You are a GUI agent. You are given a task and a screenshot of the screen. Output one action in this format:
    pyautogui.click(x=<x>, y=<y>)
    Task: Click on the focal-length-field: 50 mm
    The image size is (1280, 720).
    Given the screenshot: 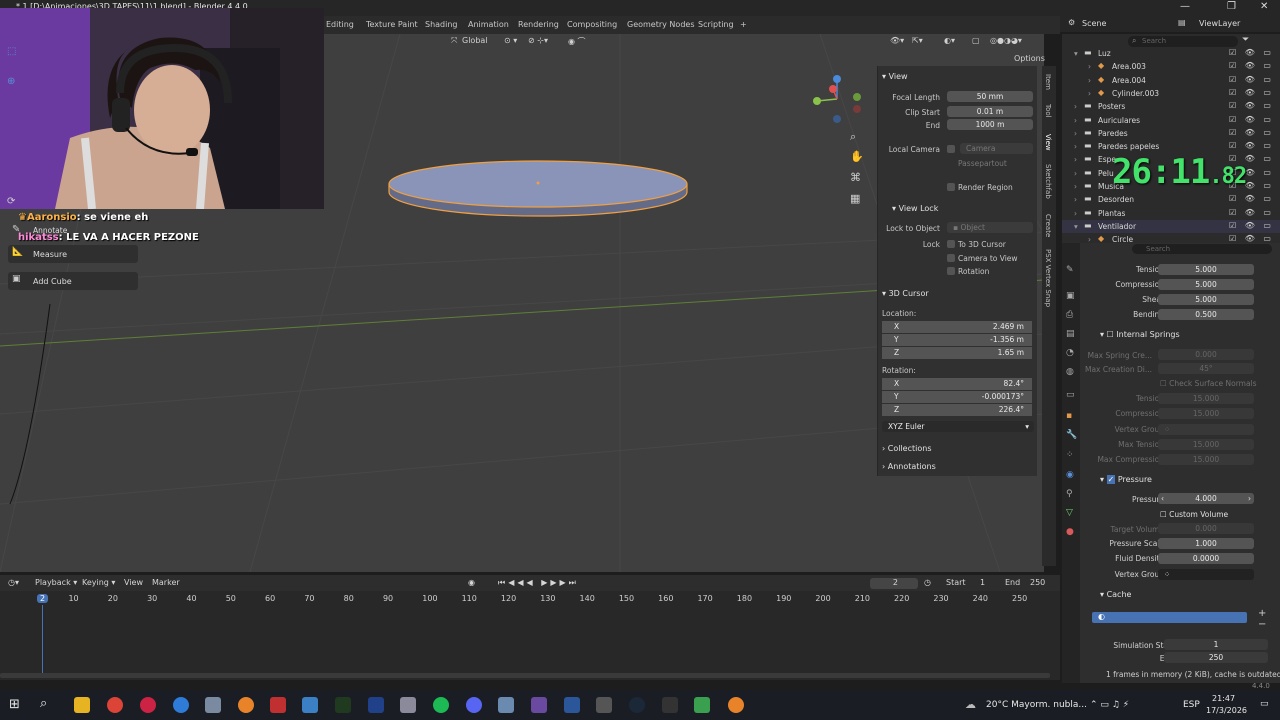 What is the action you would take?
    pyautogui.click(x=990, y=96)
    